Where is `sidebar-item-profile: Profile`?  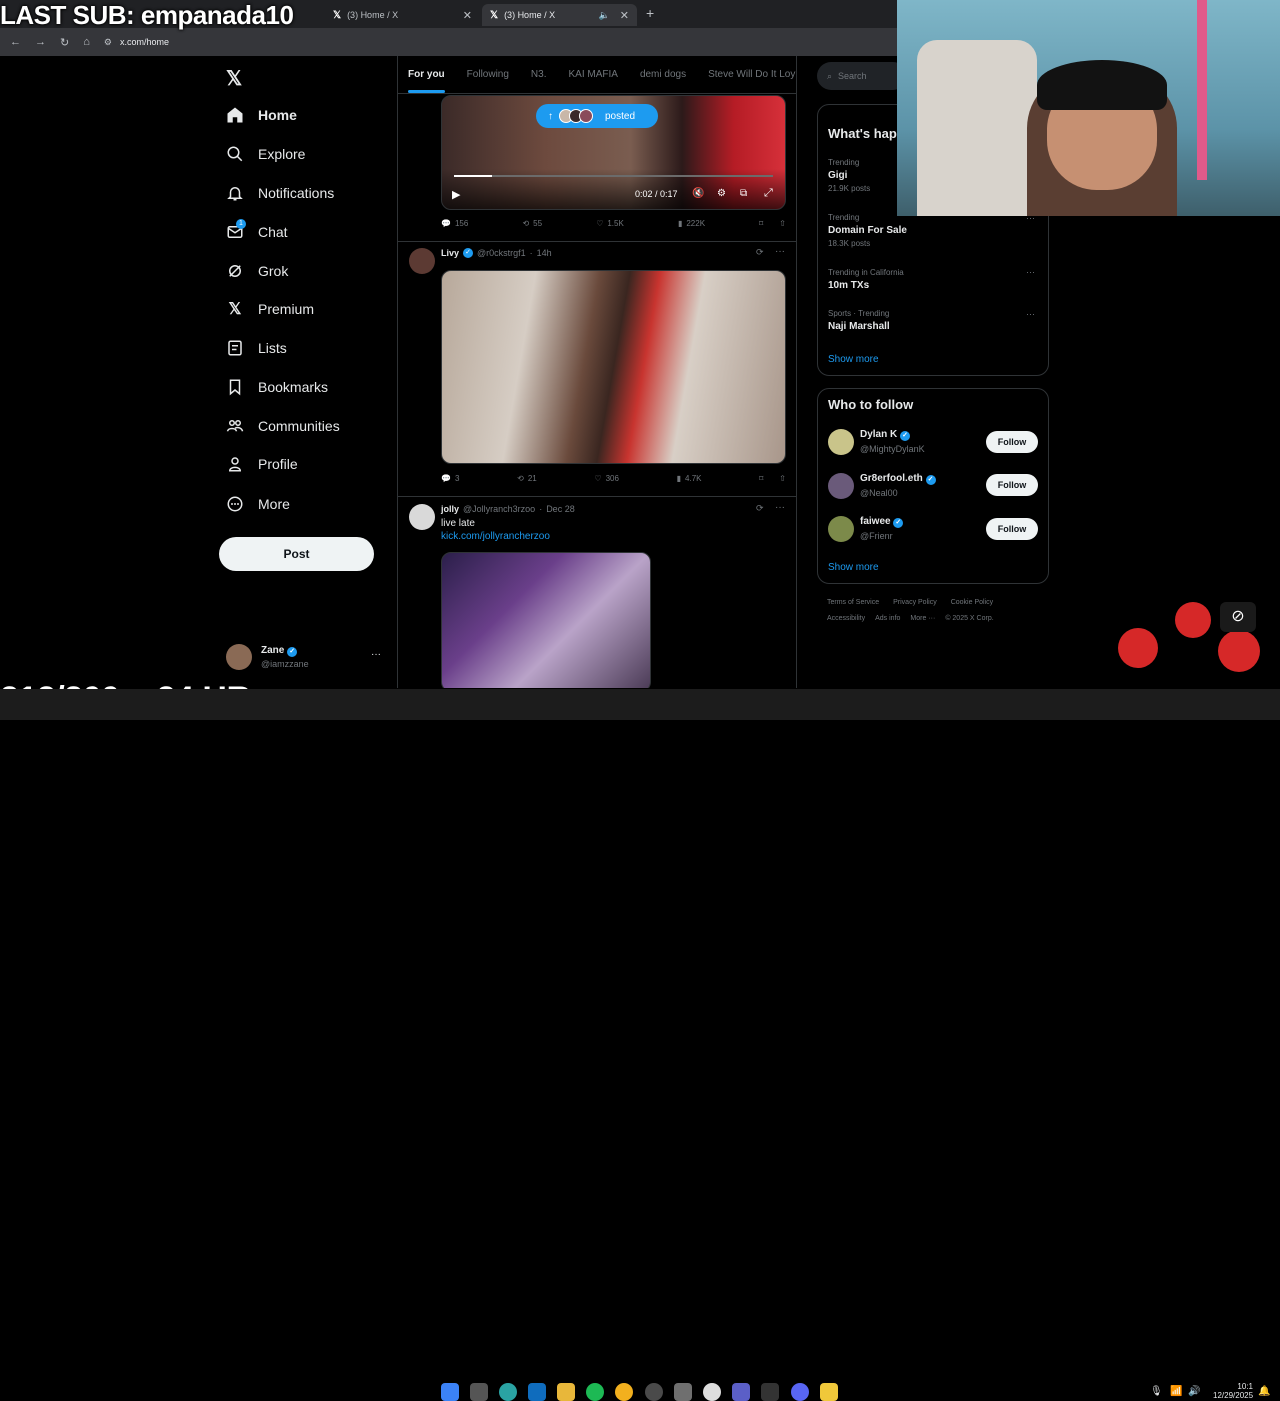
sidebar-item-profile: Profile is located at coordinates (262, 464).